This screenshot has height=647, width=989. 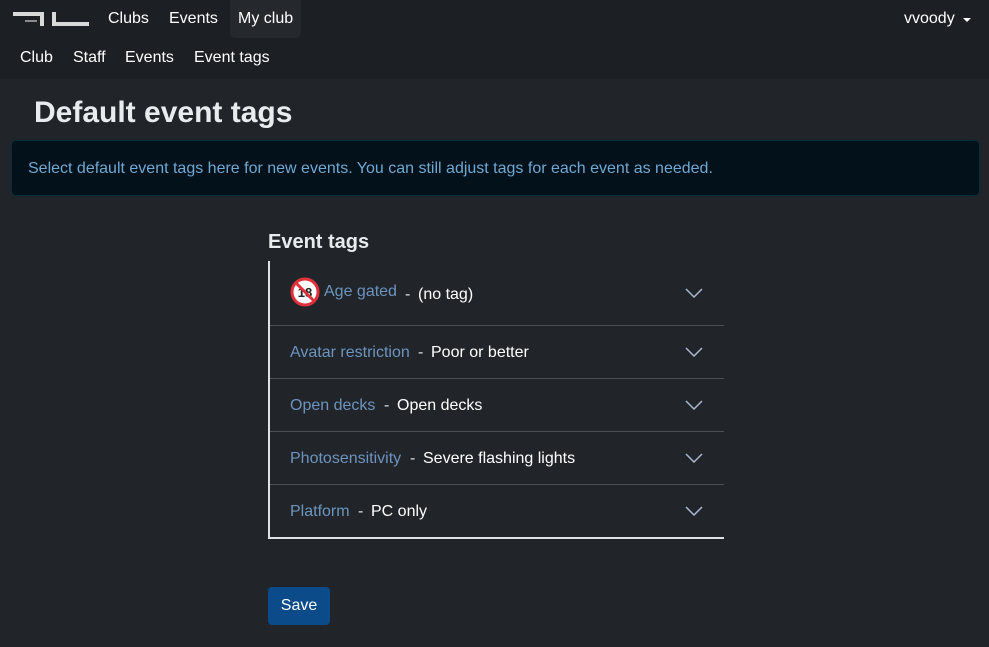 What do you see at coordinates (305, 292) in the screenshot?
I see `no-under-18-icon: 18` at bounding box center [305, 292].